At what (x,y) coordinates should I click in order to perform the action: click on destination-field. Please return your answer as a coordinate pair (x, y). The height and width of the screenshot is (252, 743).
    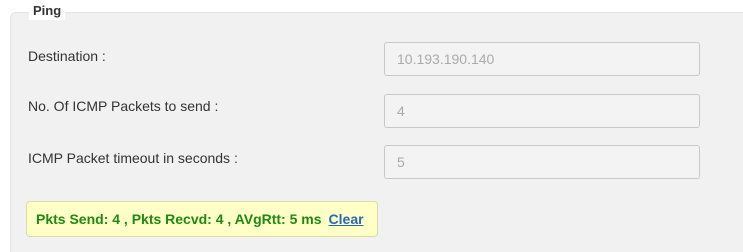
    Looking at the image, I should click on (542, 59).